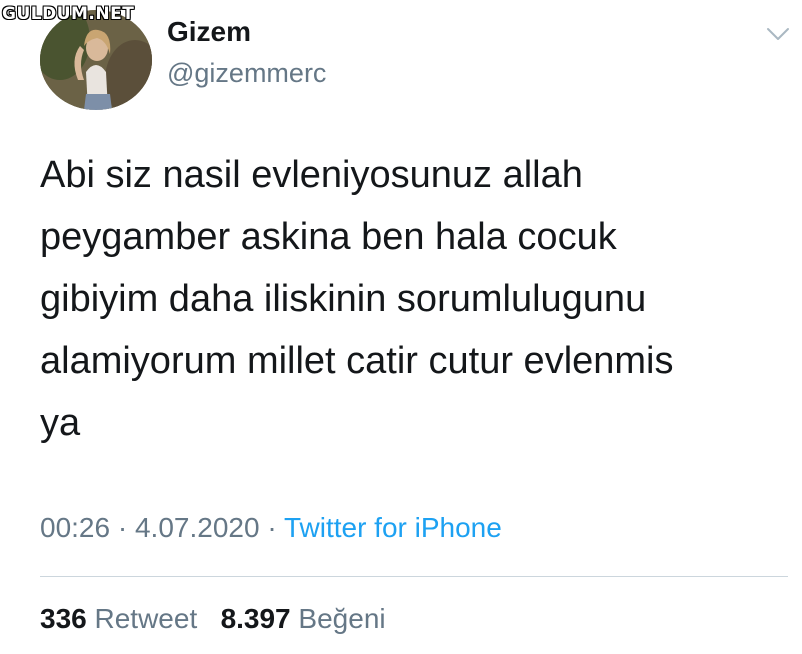 Image resolution: width=802 pixels, height=654 pixels. I want to click on tweet-line: peygamber askina ben hala cocuk, so click(328, 237).